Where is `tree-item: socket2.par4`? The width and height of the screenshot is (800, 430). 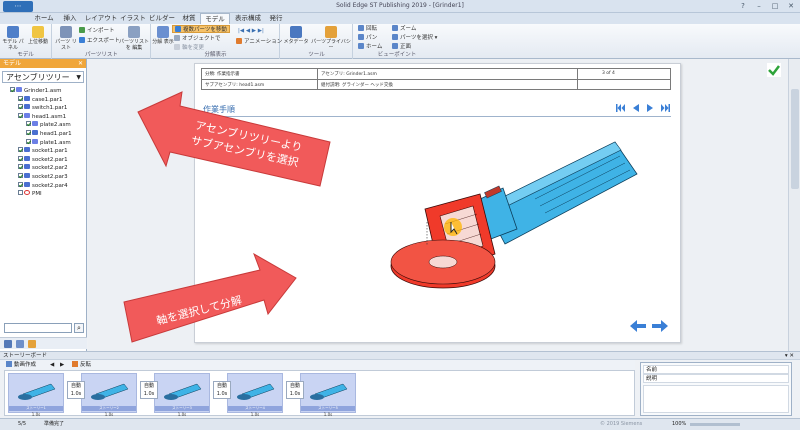
tree-item: socket2.par4 is located at coordinates (43, 185).